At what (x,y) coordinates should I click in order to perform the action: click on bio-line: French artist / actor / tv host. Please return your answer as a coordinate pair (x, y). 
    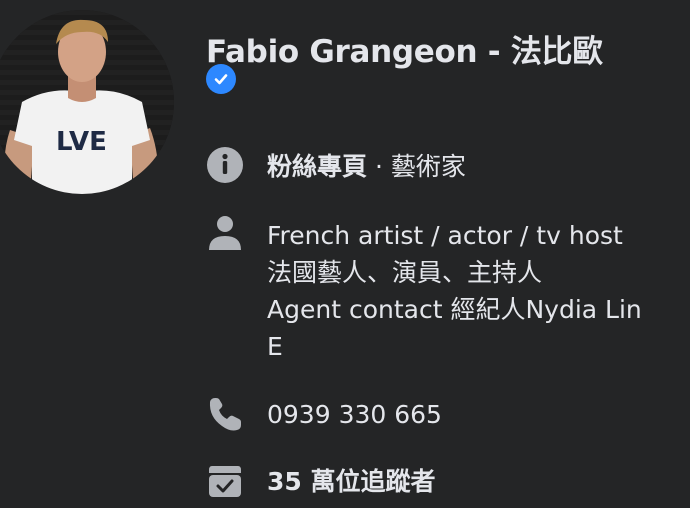
    Looking at the image, I should click on (445, 235).